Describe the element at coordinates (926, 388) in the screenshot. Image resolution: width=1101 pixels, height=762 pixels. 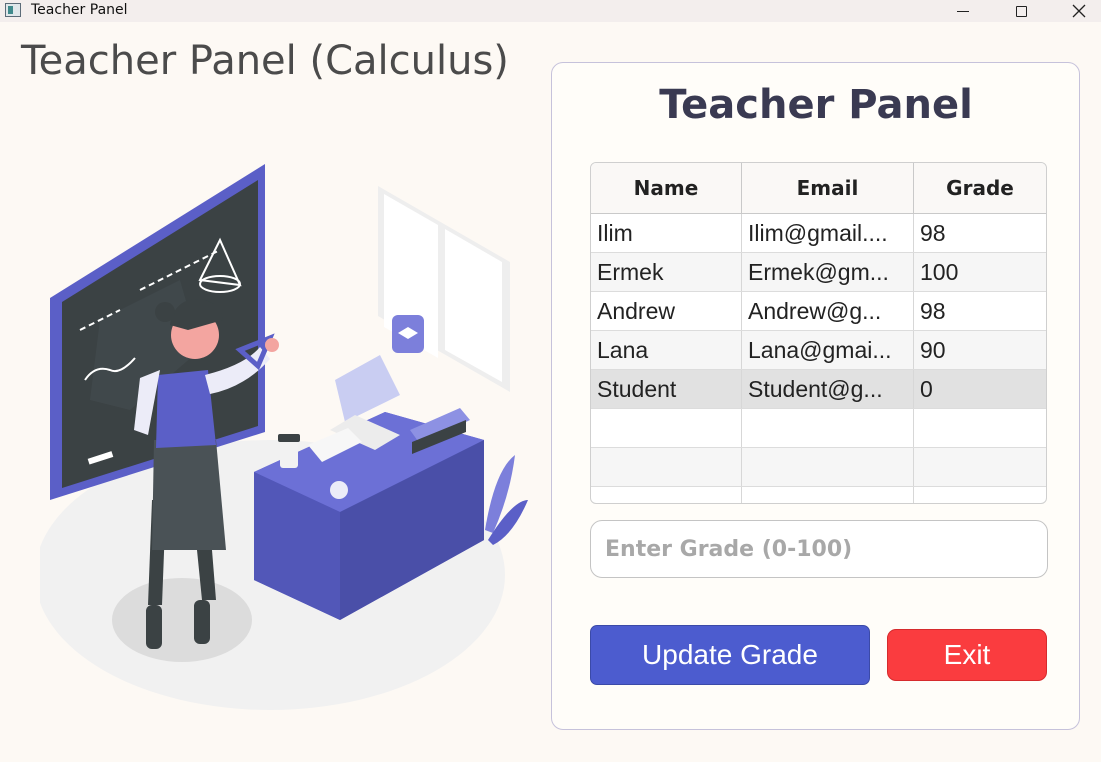
I see `cell-grade: 0` at that location.